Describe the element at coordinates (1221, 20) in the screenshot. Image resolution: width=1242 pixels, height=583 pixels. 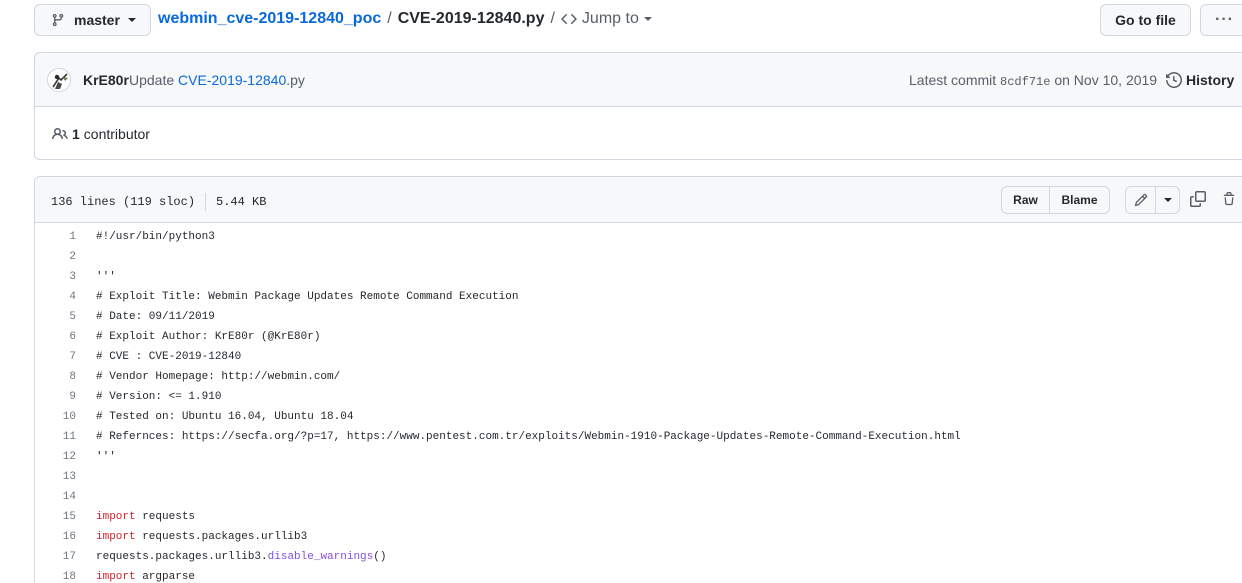
I see `more-options-button: ···` at that location.